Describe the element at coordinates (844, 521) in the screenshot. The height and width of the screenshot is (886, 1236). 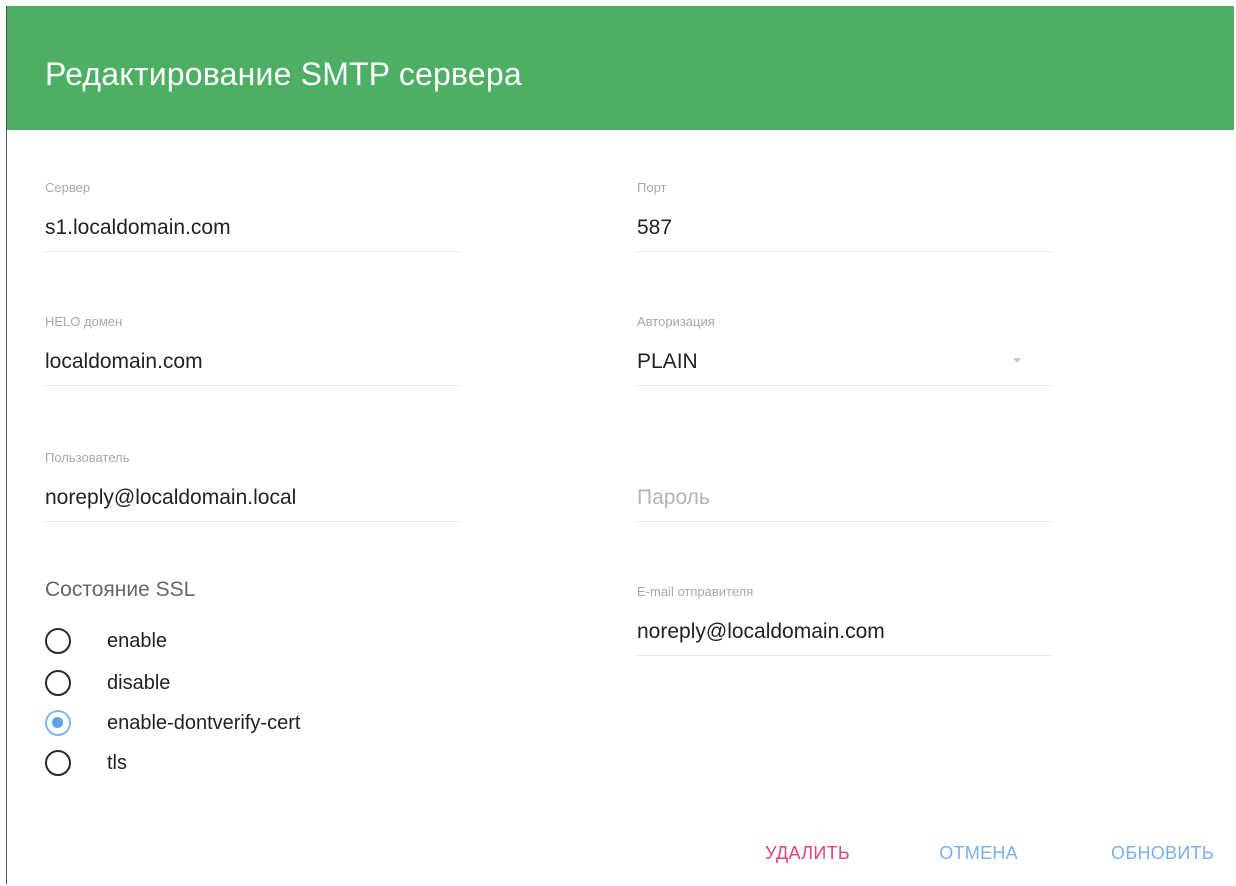
I see `password-underline` at that location.